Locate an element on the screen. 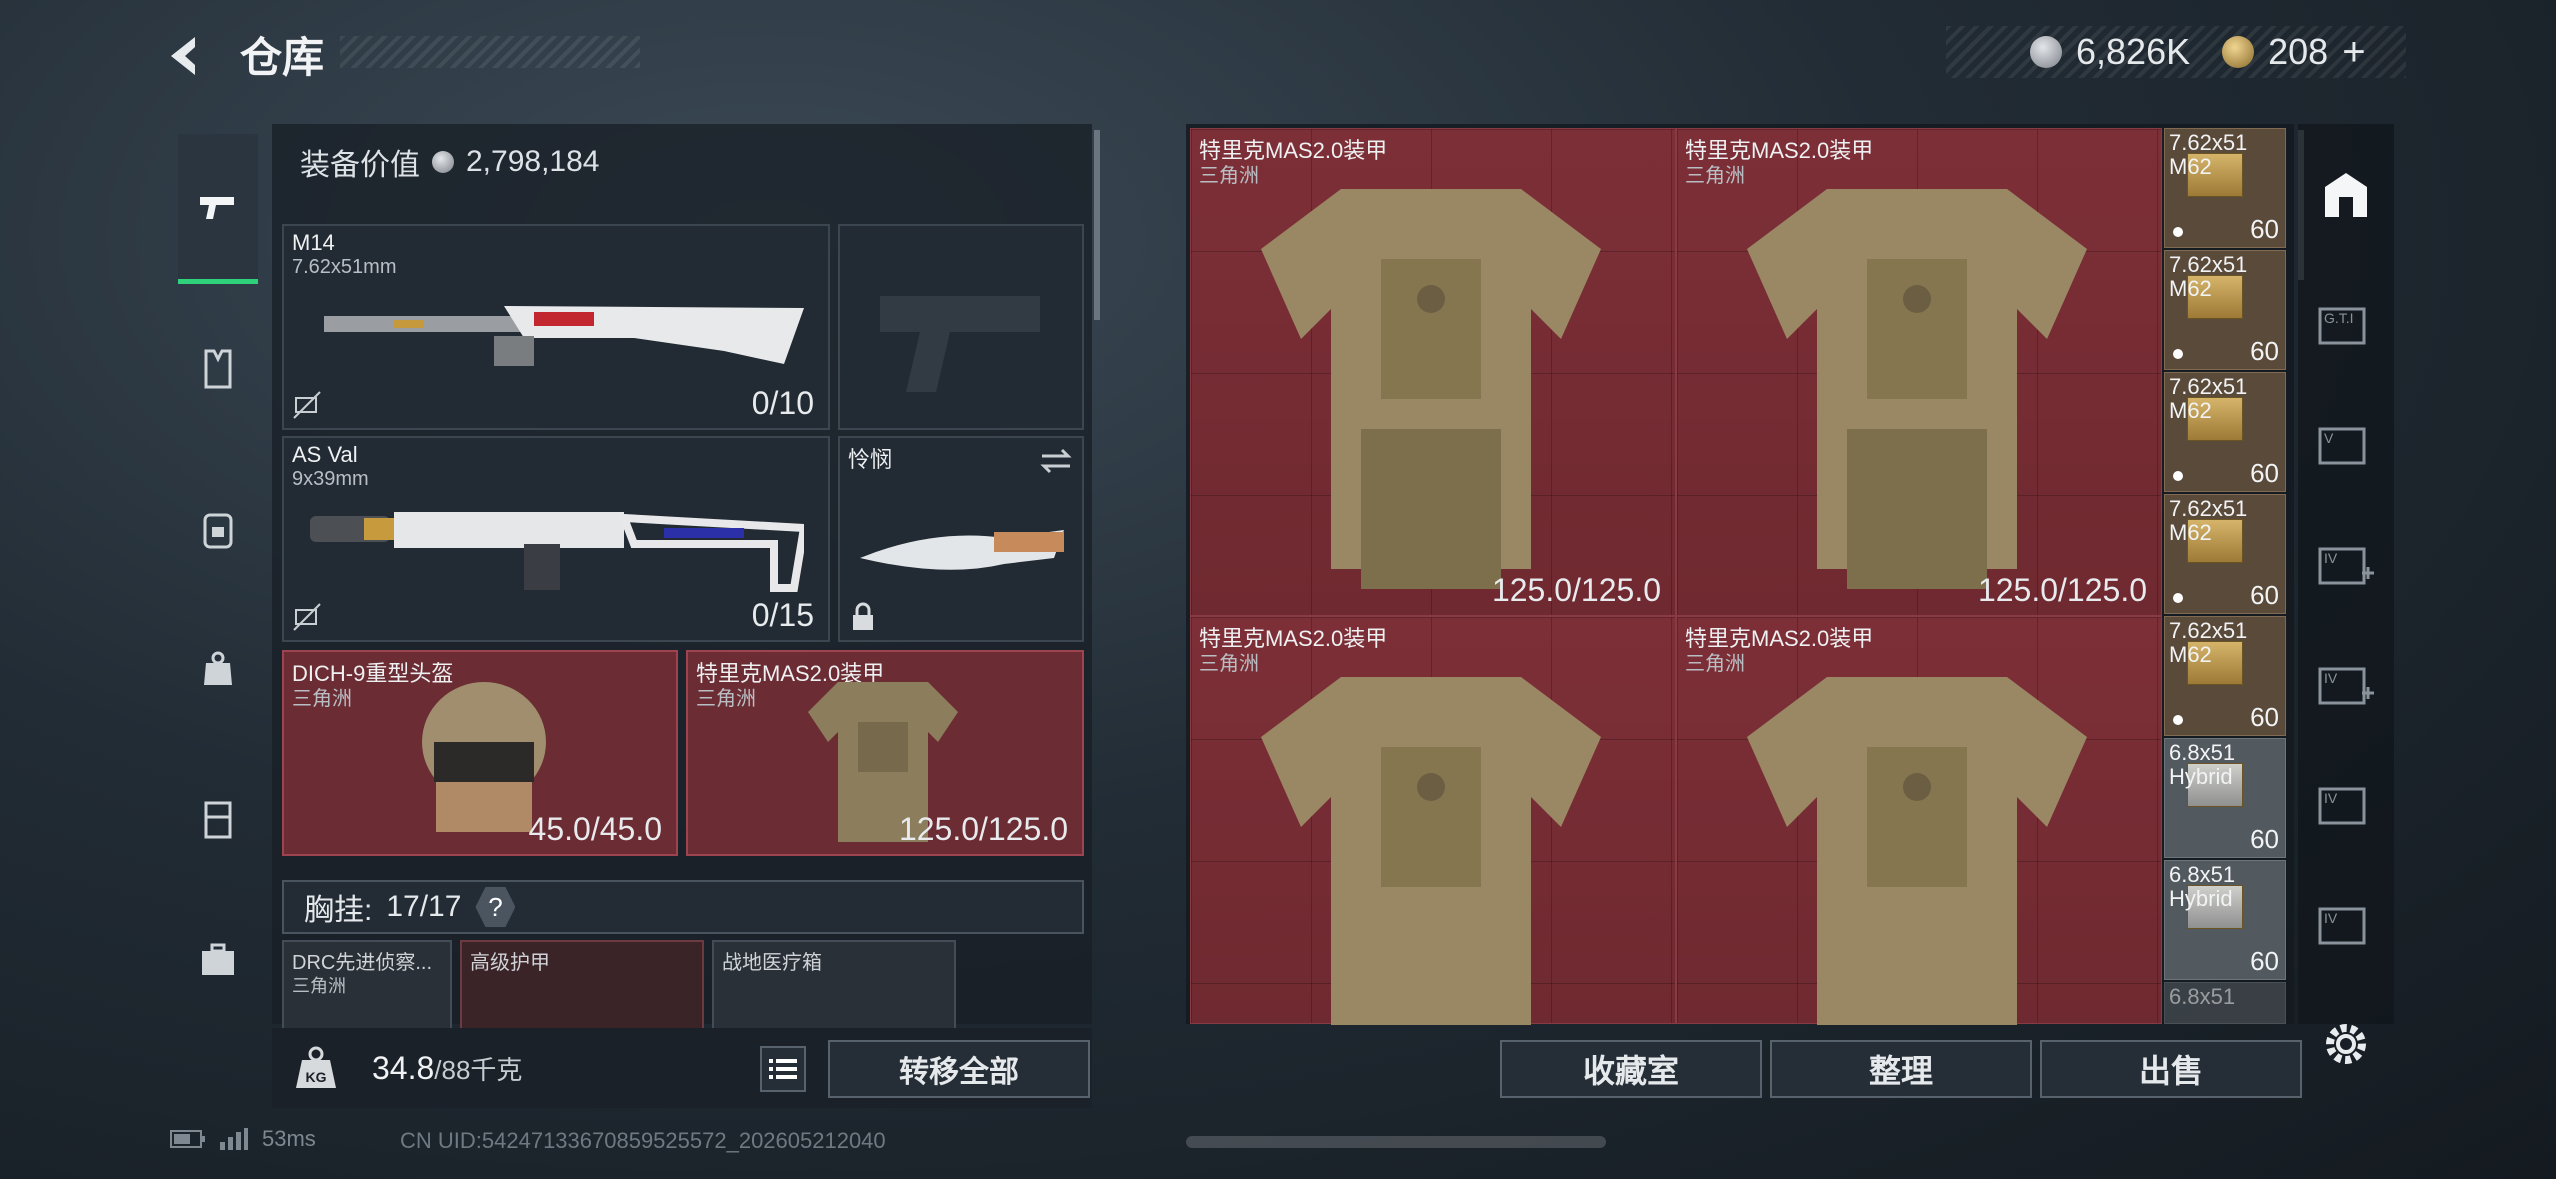 The height and width of the screenshot is (1179, 2556). tab-storage-2: V is located at coordinates (2346, 444).